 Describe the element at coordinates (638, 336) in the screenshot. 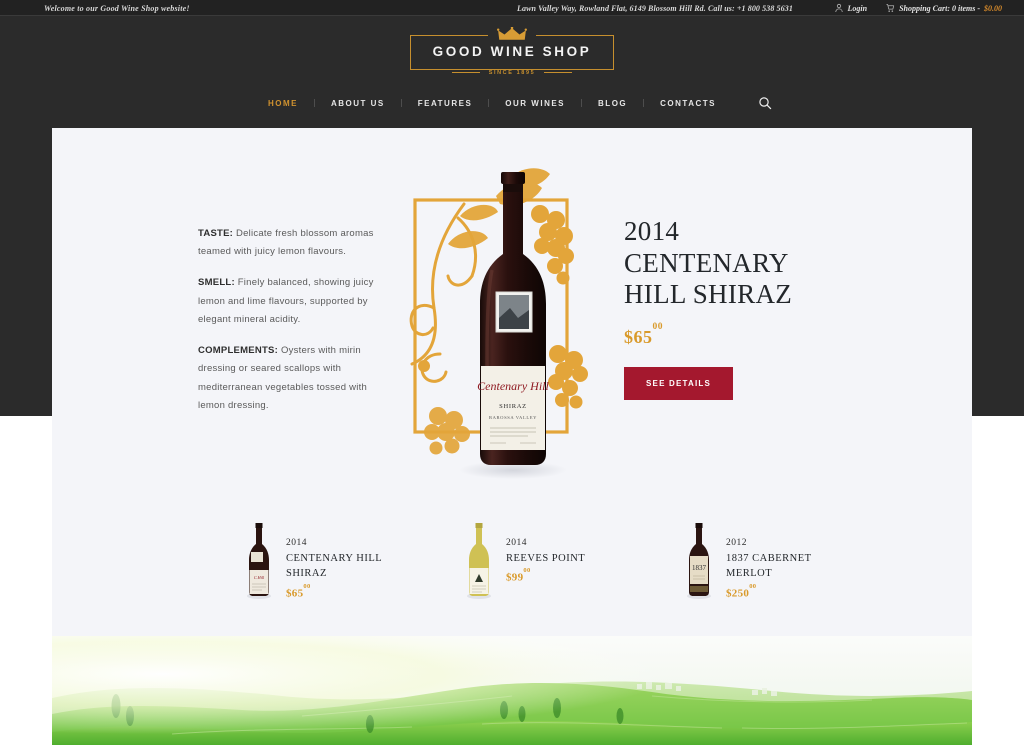

I see `product-price-main: $65` at that location.